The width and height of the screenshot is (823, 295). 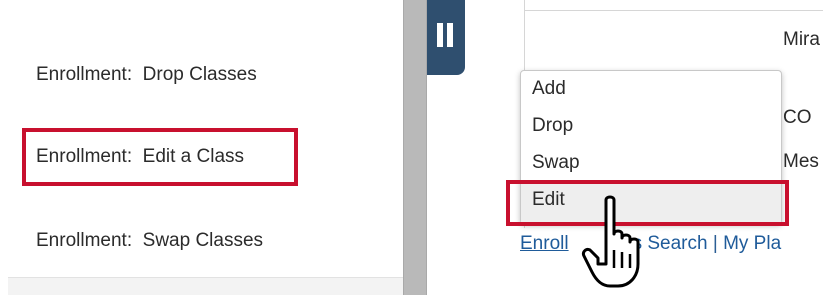 I want to click on panel-splitter, so click(x=415, y=147).